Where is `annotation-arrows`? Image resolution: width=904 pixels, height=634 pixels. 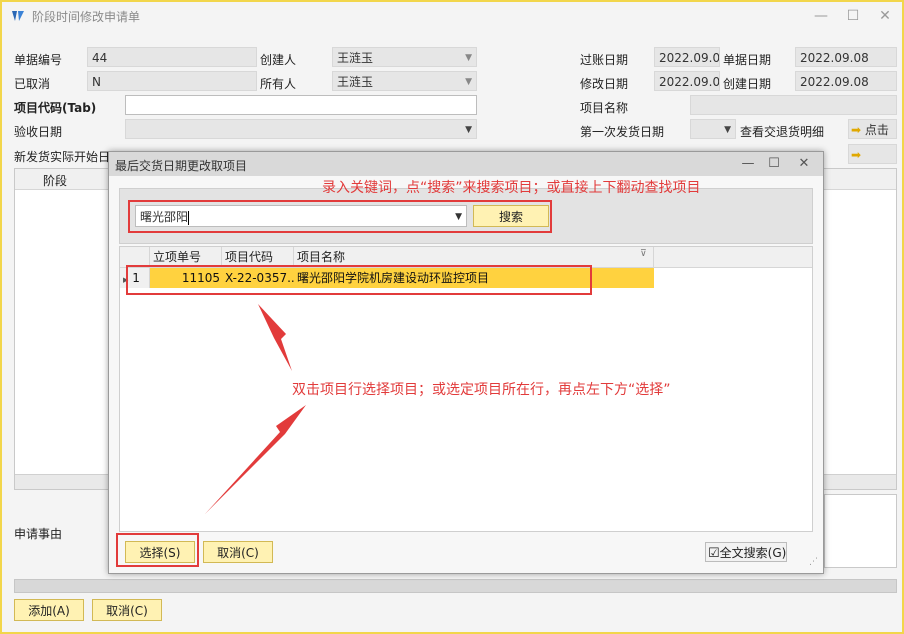 annotation-arrows is located at coordinates (255, 409).